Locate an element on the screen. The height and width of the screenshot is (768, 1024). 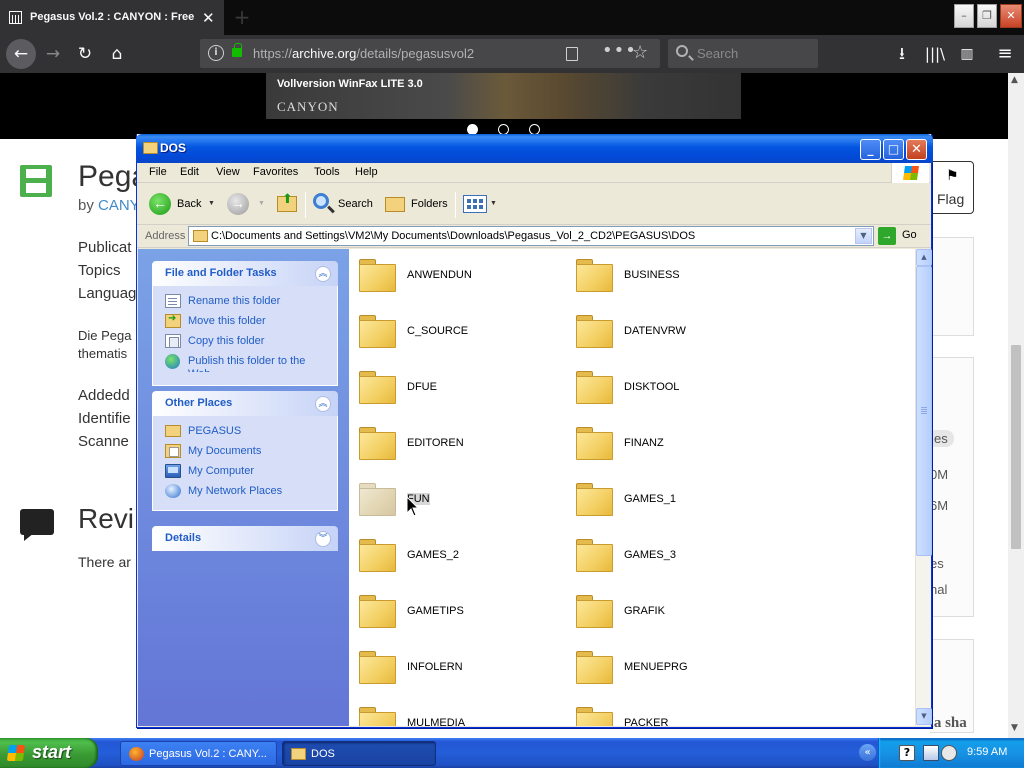
page-scroll-up-icon: ▲ is located at coordinates (1014, 80).